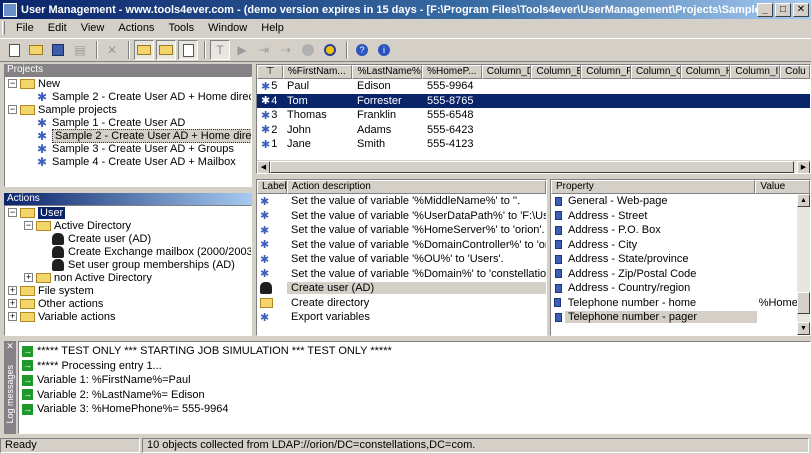 Image resolution: width=811 pixels, height=454 pixels. I want to click on column-header: Column_D, so click(506, 72).